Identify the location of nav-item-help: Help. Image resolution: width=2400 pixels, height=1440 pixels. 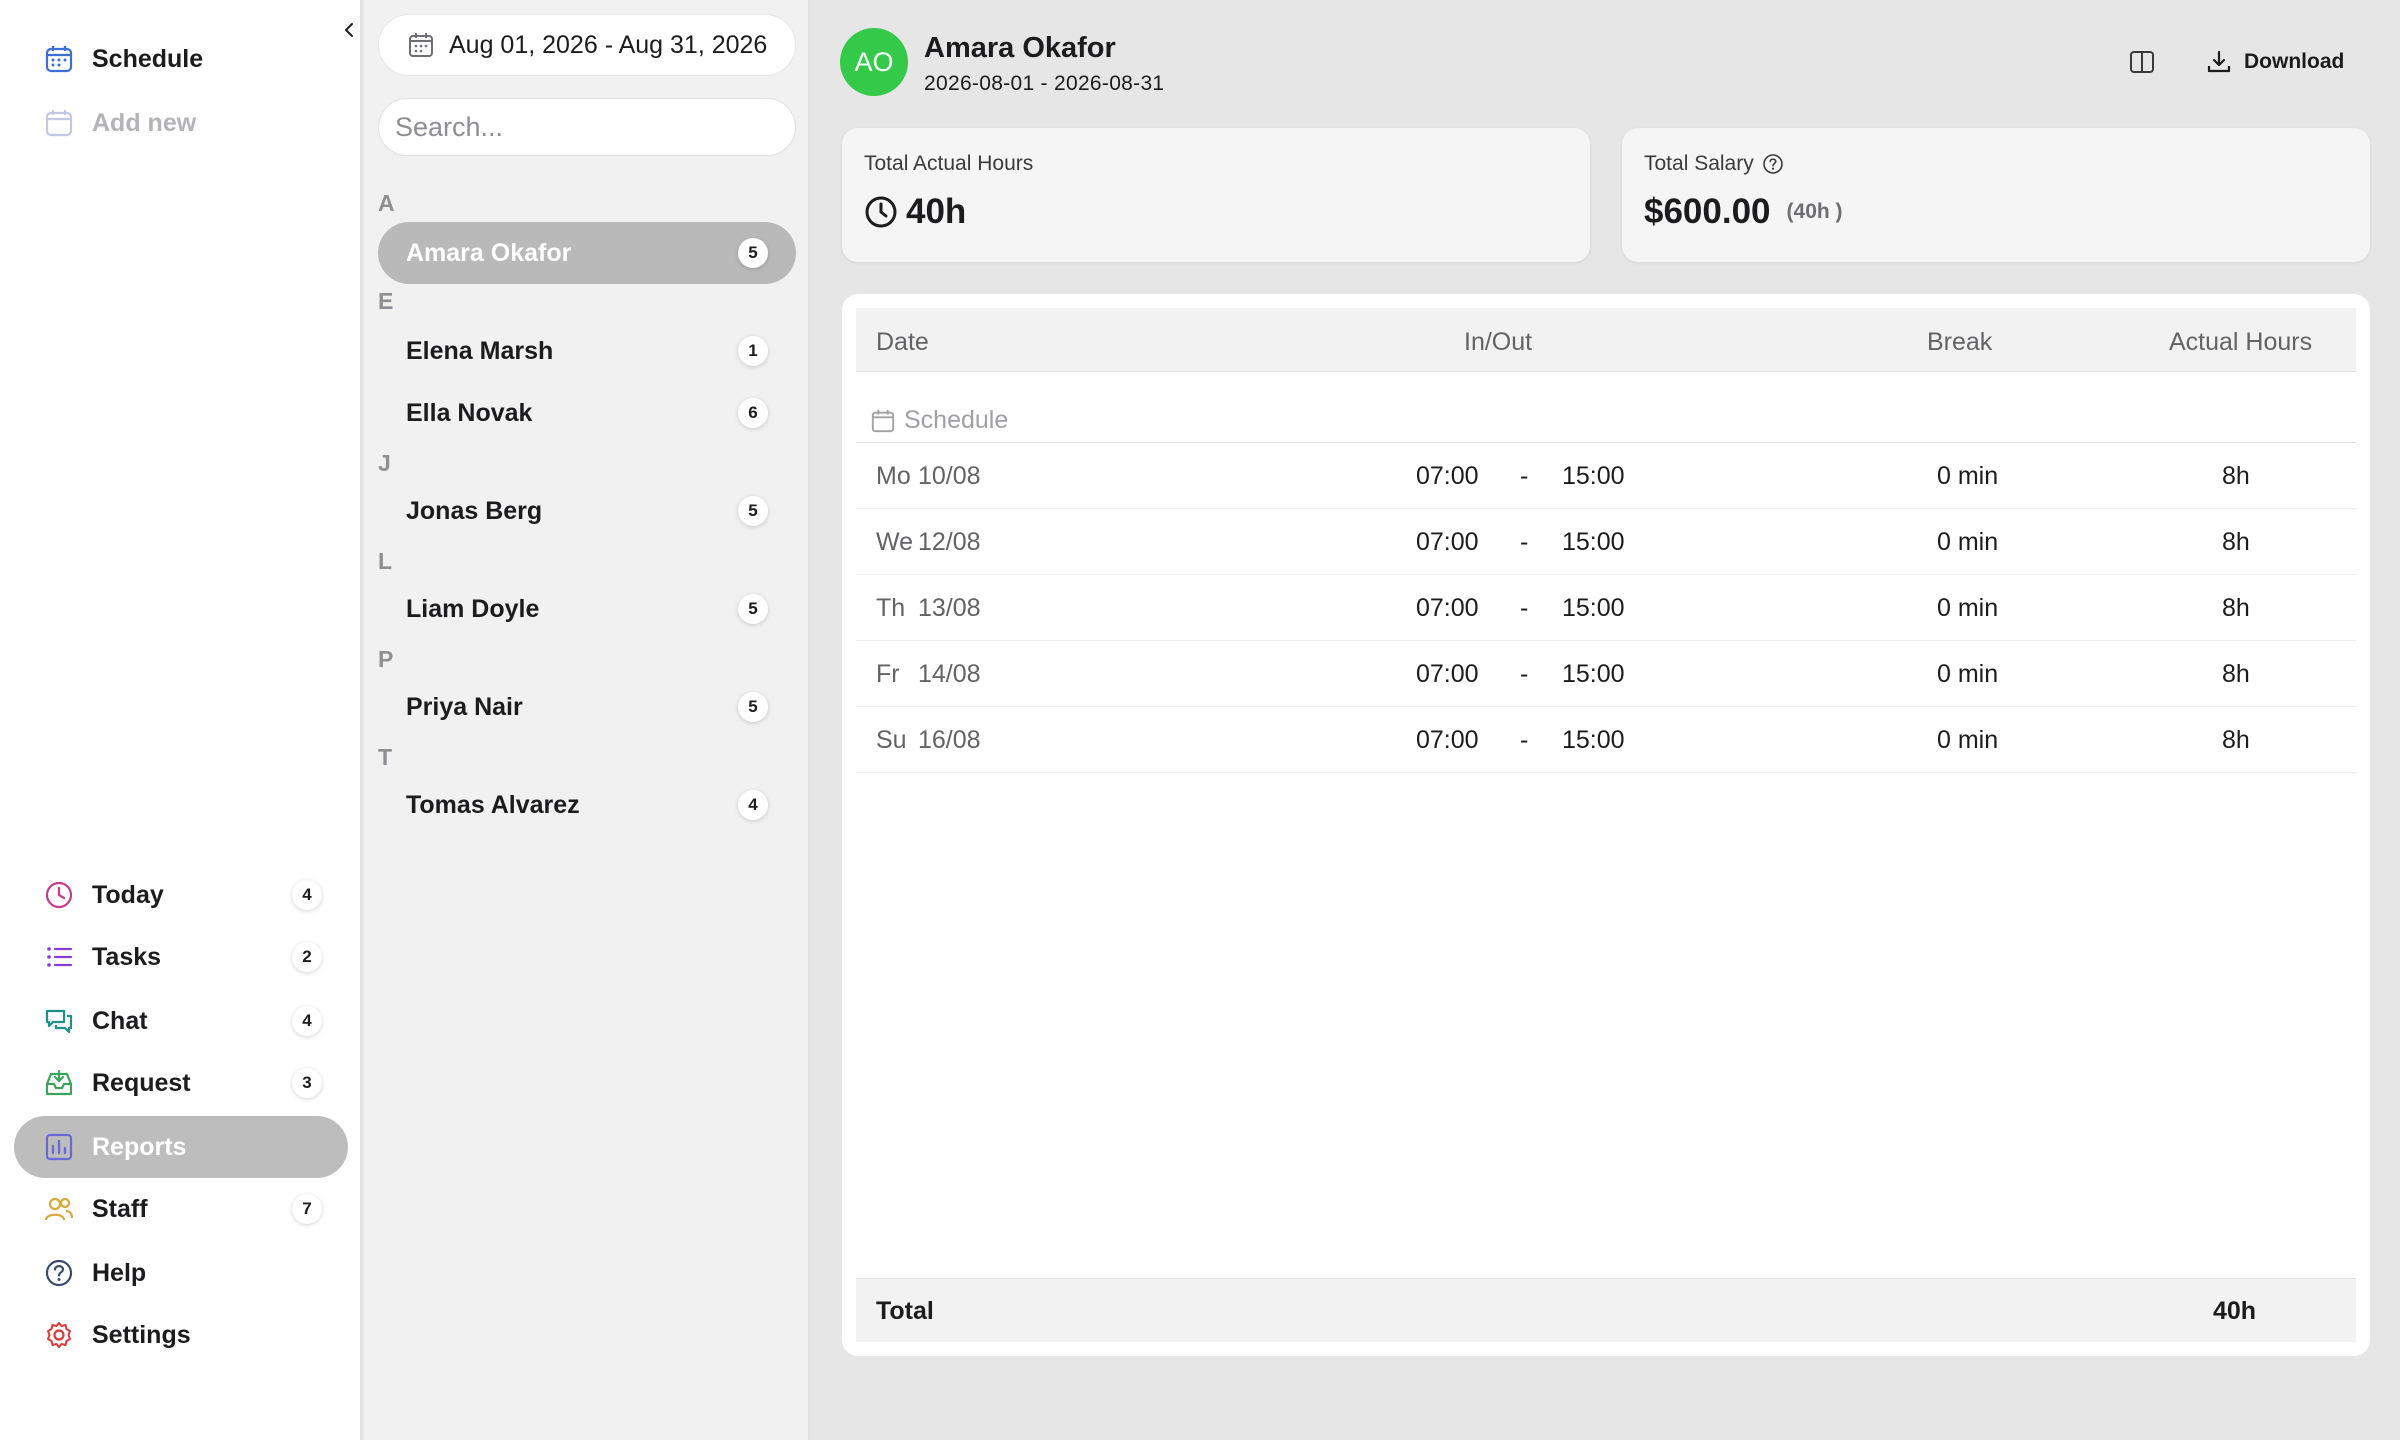
(181, 1273).